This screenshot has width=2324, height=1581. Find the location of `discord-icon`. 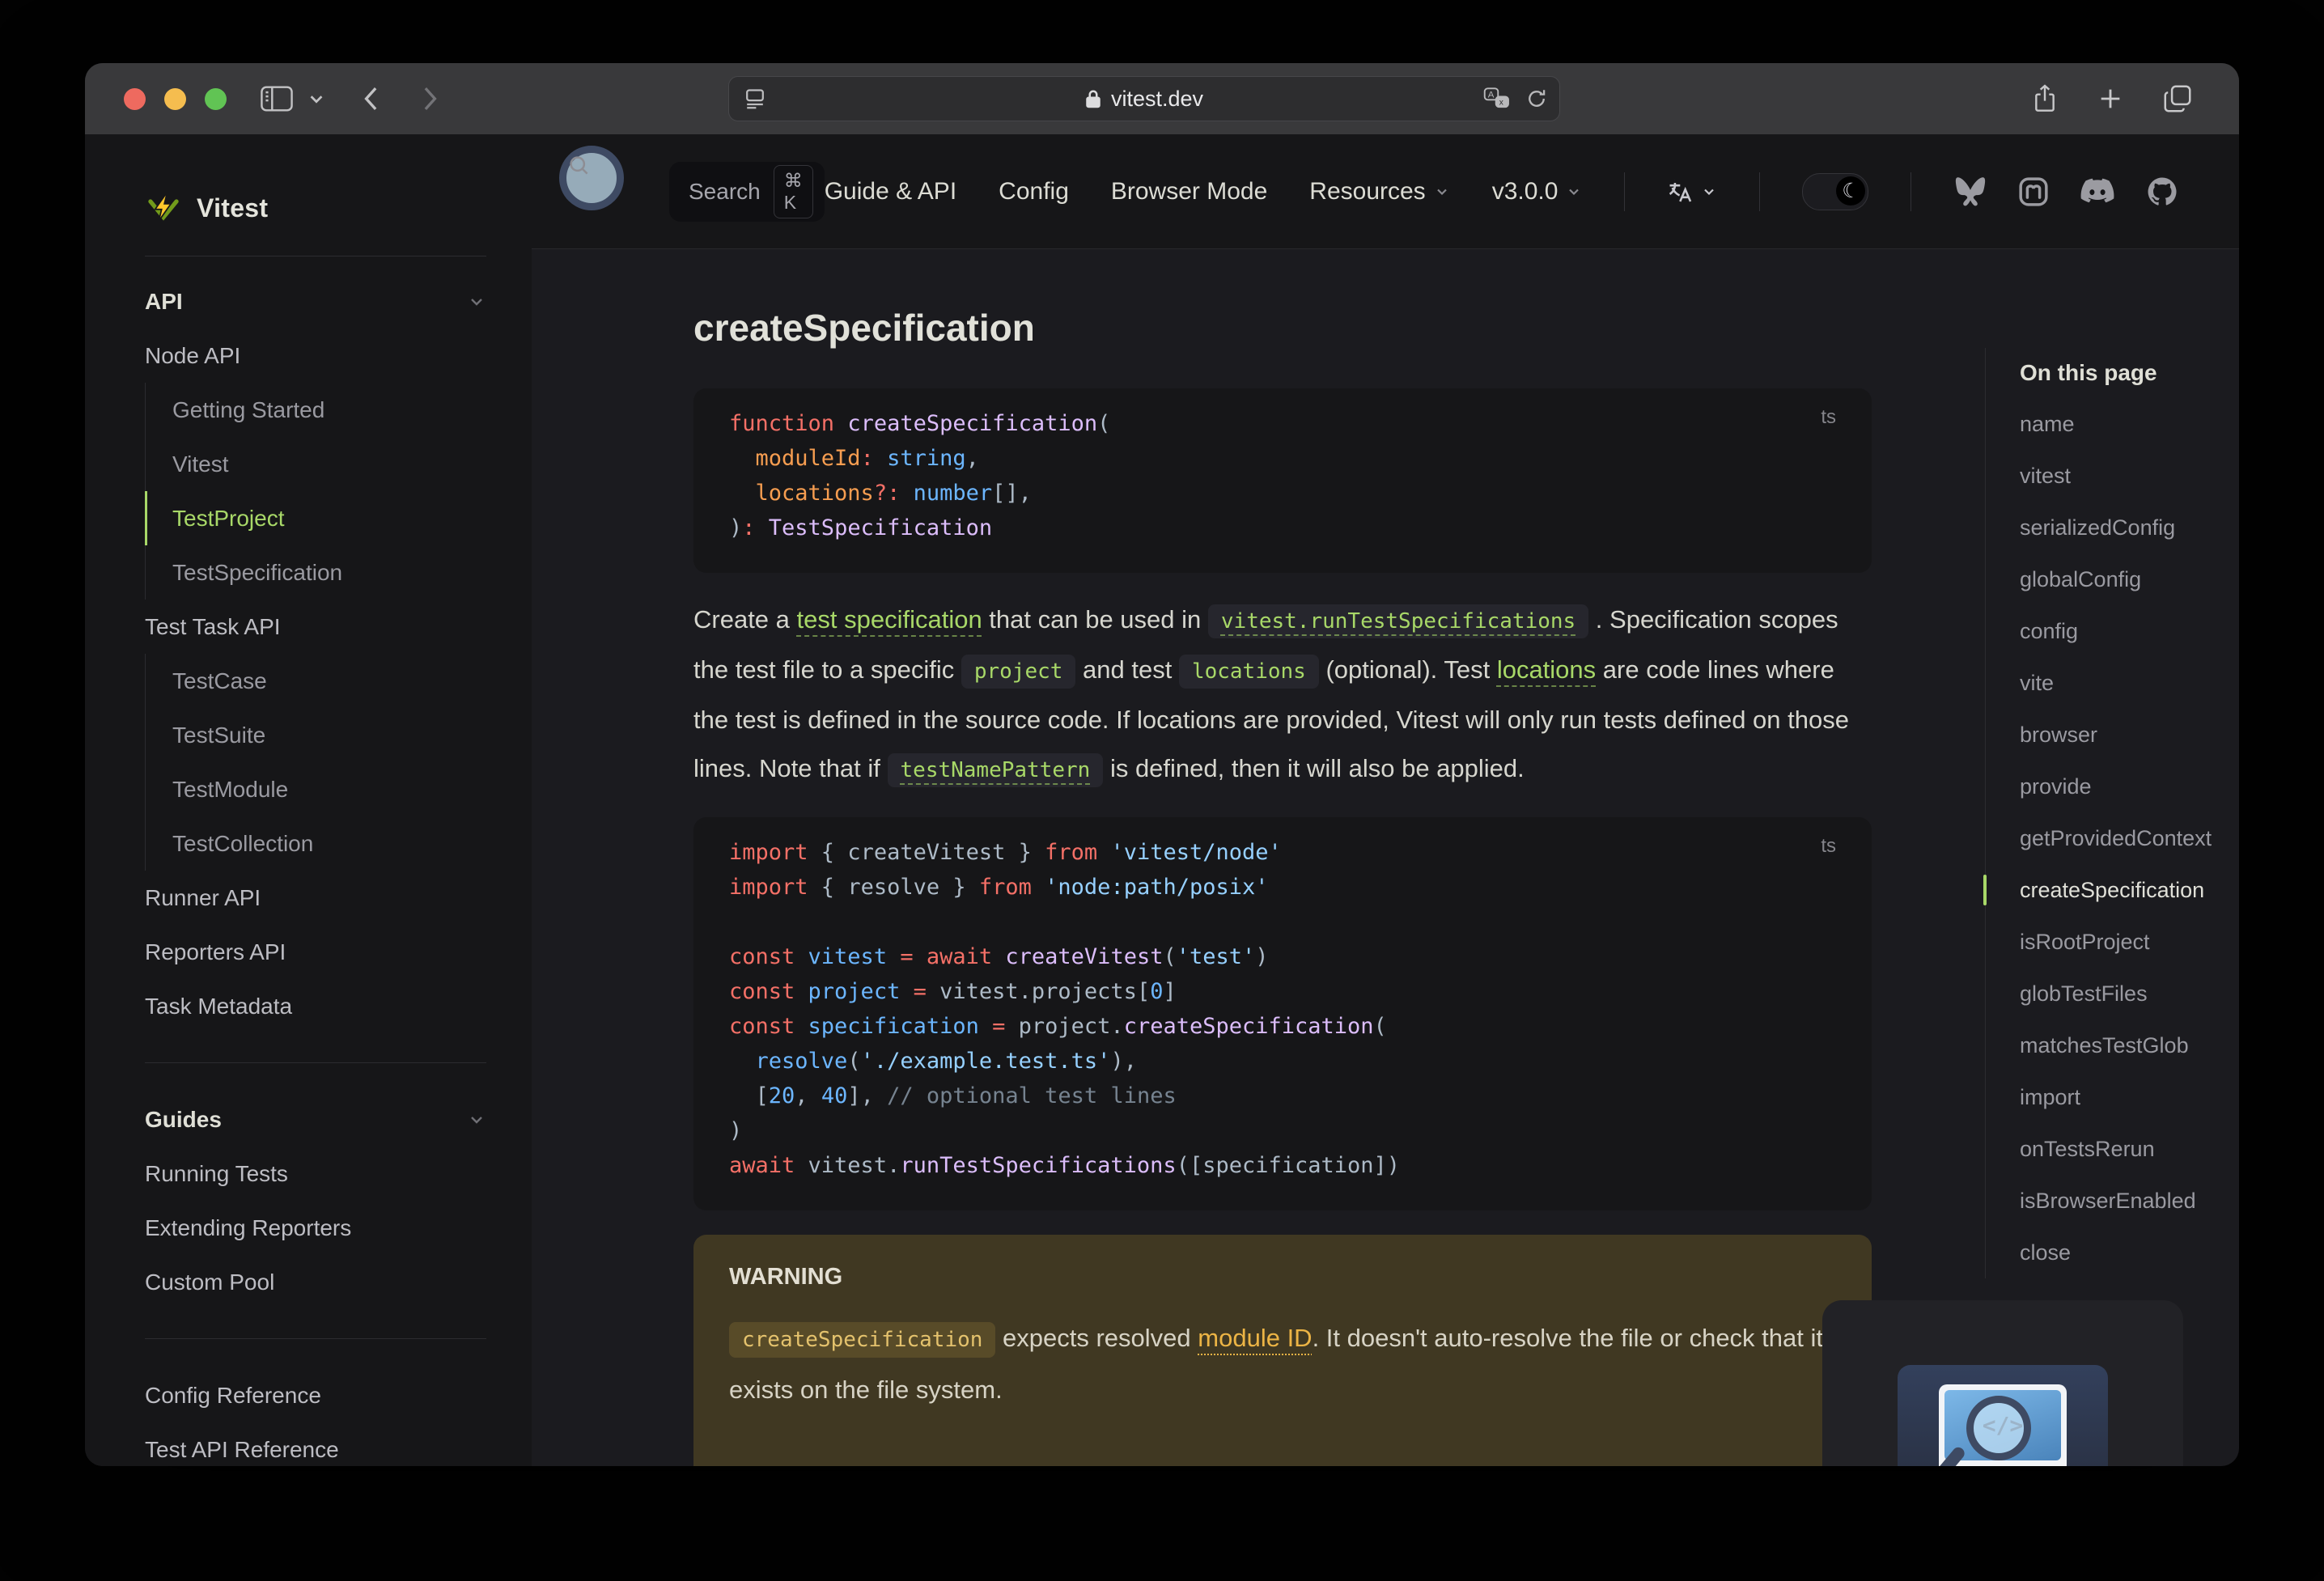

discord-icon is located at coordinates (2097, 191).